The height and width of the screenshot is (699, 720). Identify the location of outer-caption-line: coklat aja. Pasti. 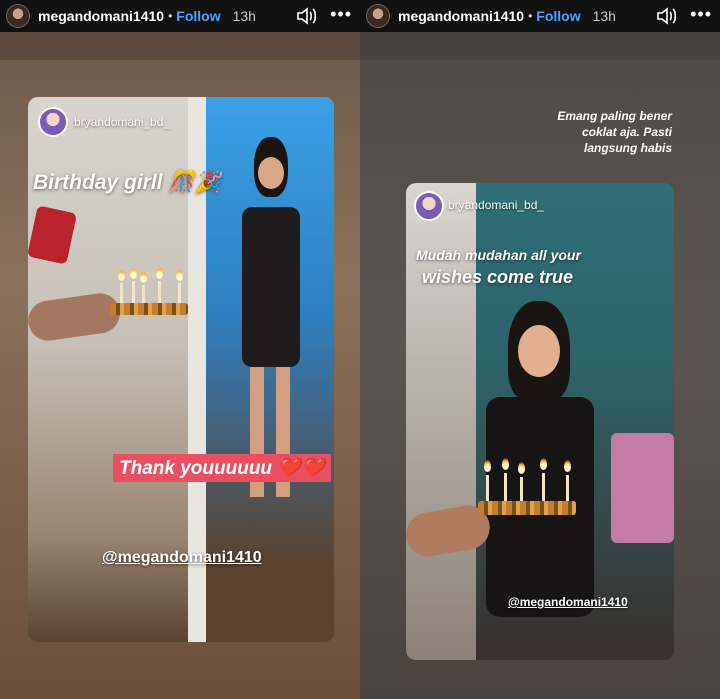
(626, 132).